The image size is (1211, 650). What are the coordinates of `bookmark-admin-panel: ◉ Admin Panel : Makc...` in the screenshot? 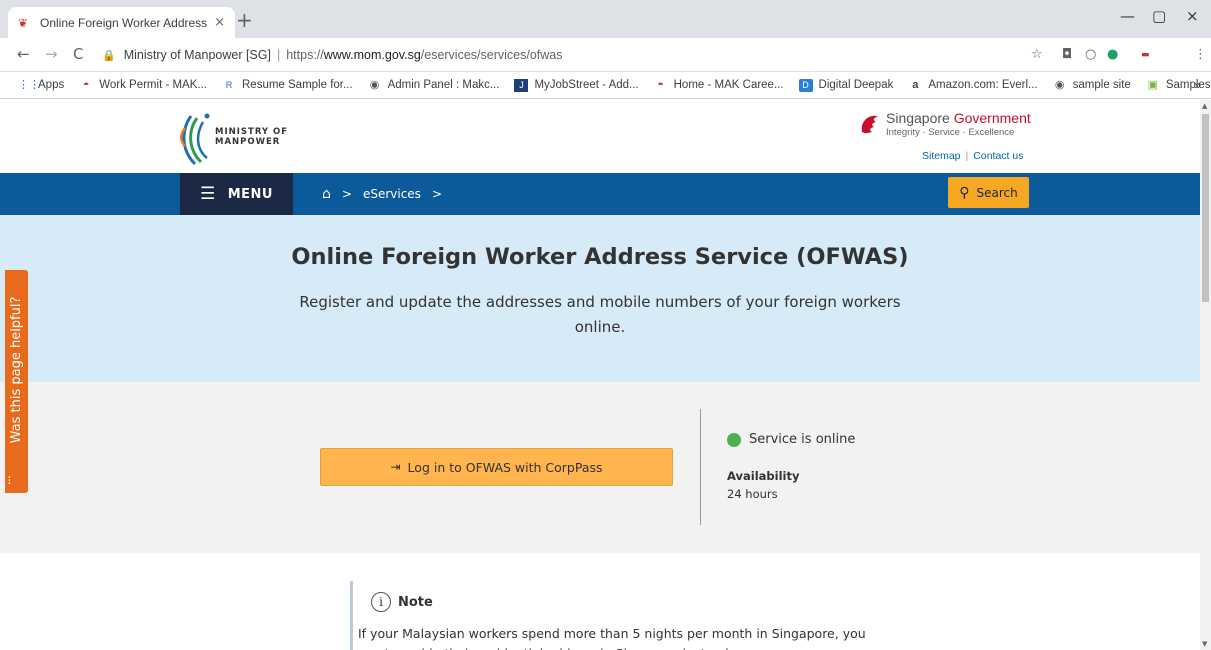 It's located at (434, 85).